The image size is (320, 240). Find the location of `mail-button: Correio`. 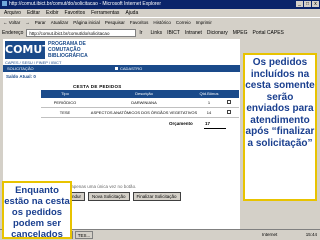

mail-button: Correio is located at coordinates (183, 22).